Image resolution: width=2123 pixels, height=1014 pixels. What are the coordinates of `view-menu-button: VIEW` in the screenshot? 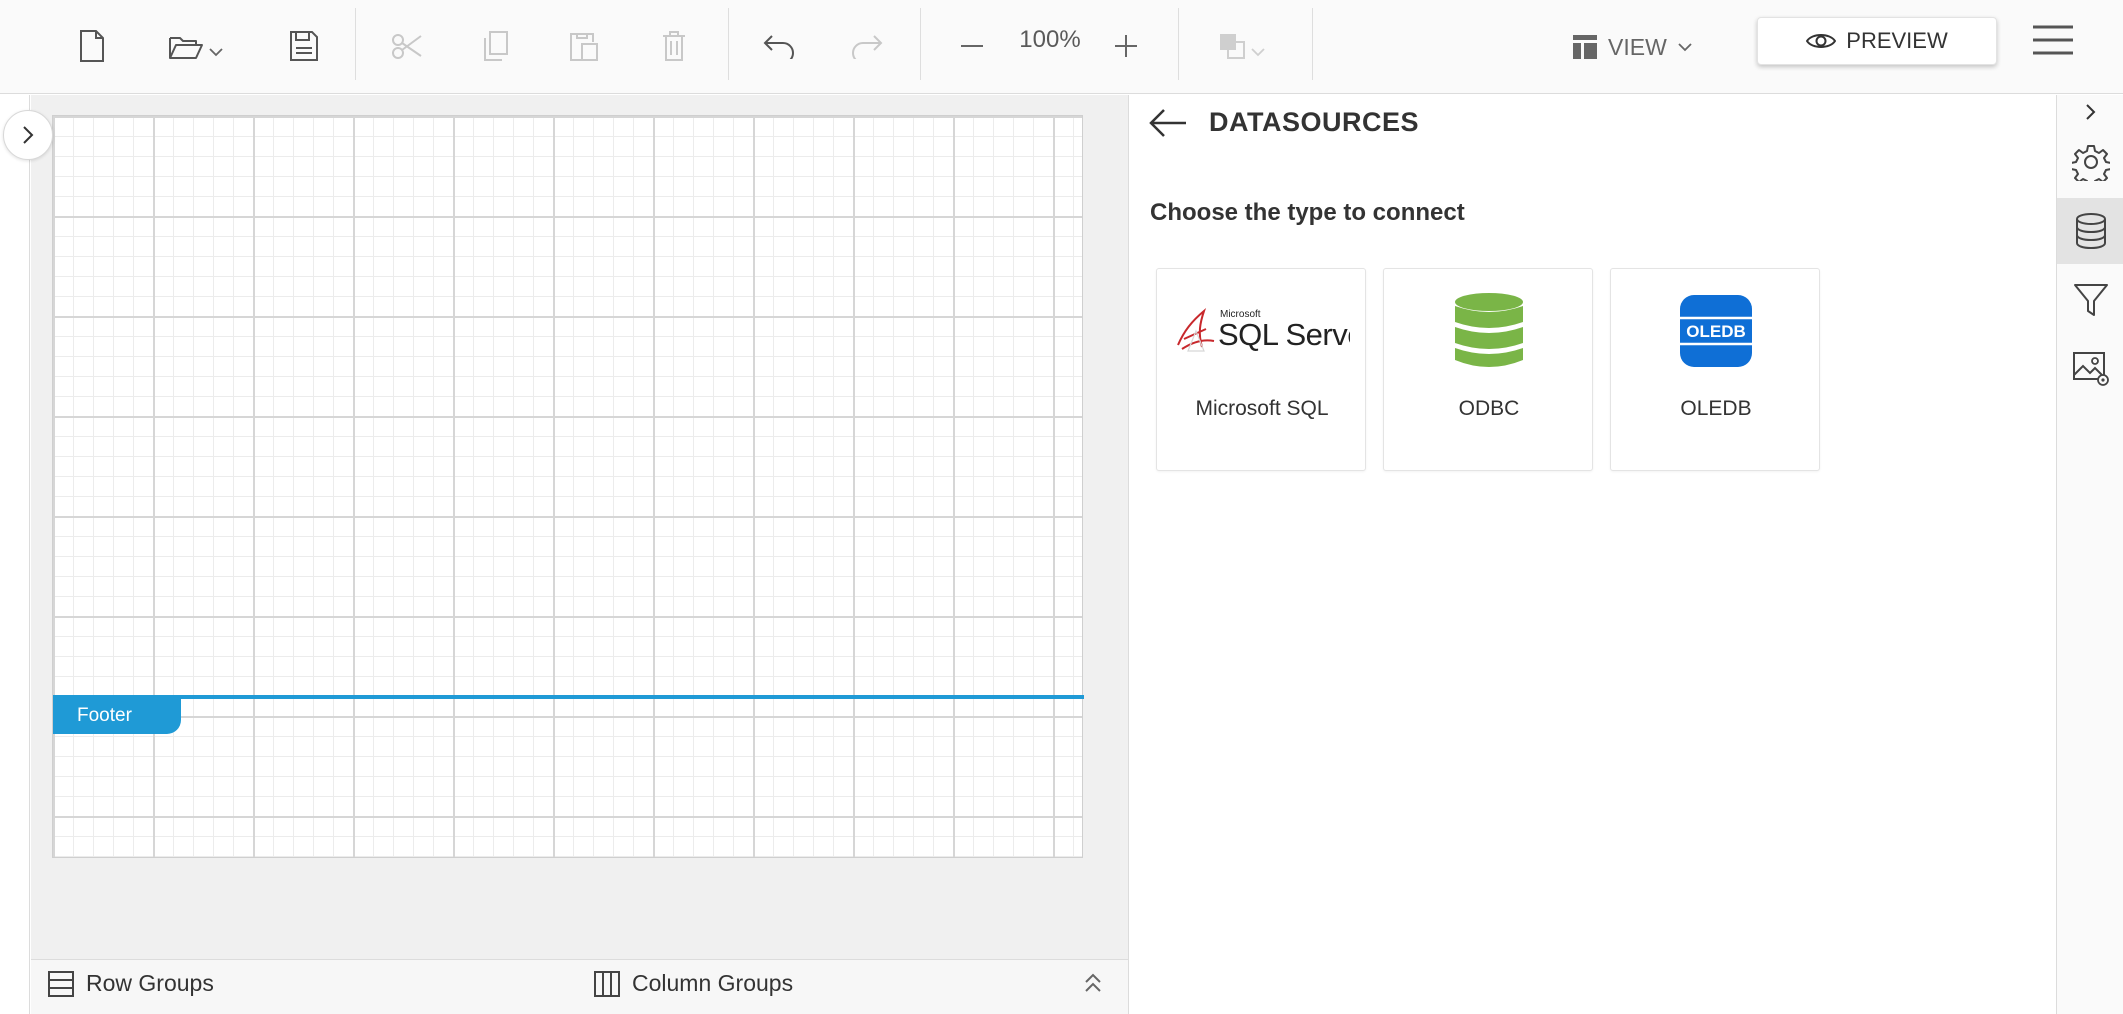 It's located at (1632, 47).